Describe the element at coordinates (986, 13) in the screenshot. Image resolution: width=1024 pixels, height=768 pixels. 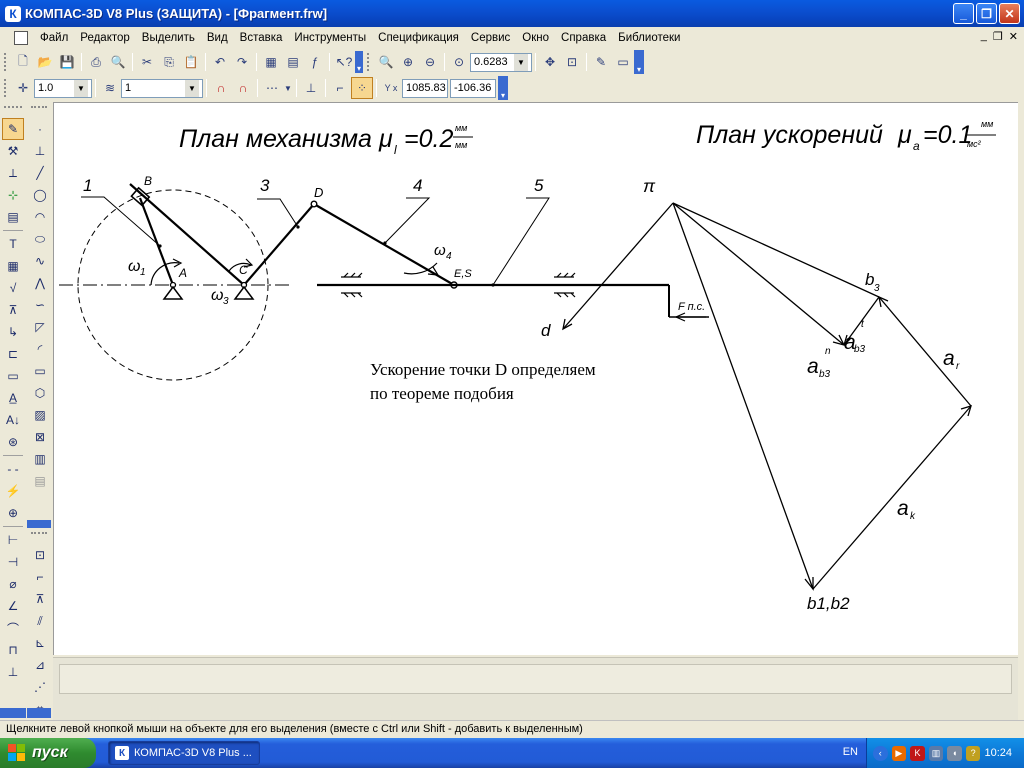
I see `restore-button: ❐` at that location.